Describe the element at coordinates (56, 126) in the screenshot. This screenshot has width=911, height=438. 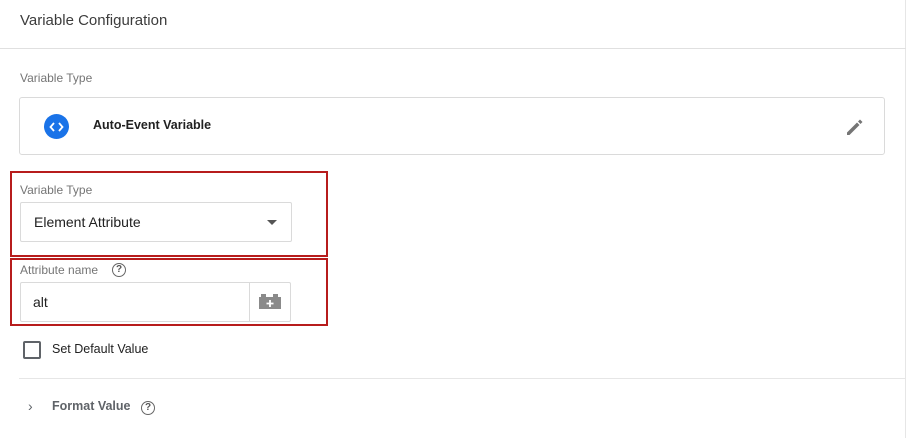
I see `code-brackets-icon` at that location.